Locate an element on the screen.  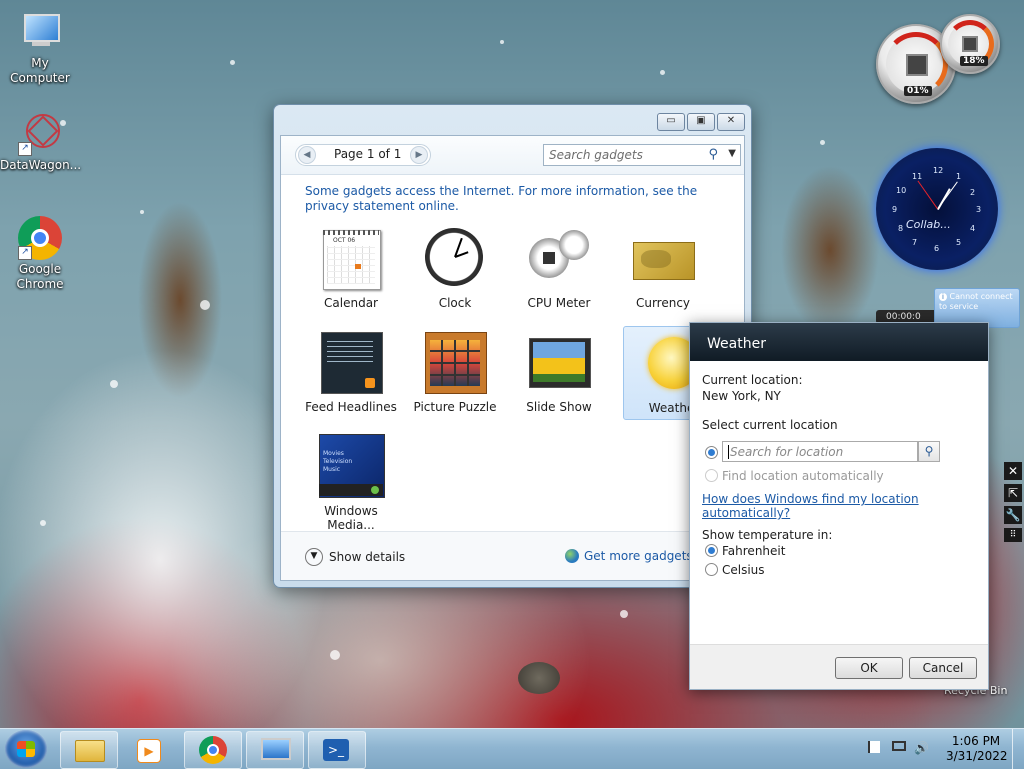
globe-icon is located at coordinates (572, 556).